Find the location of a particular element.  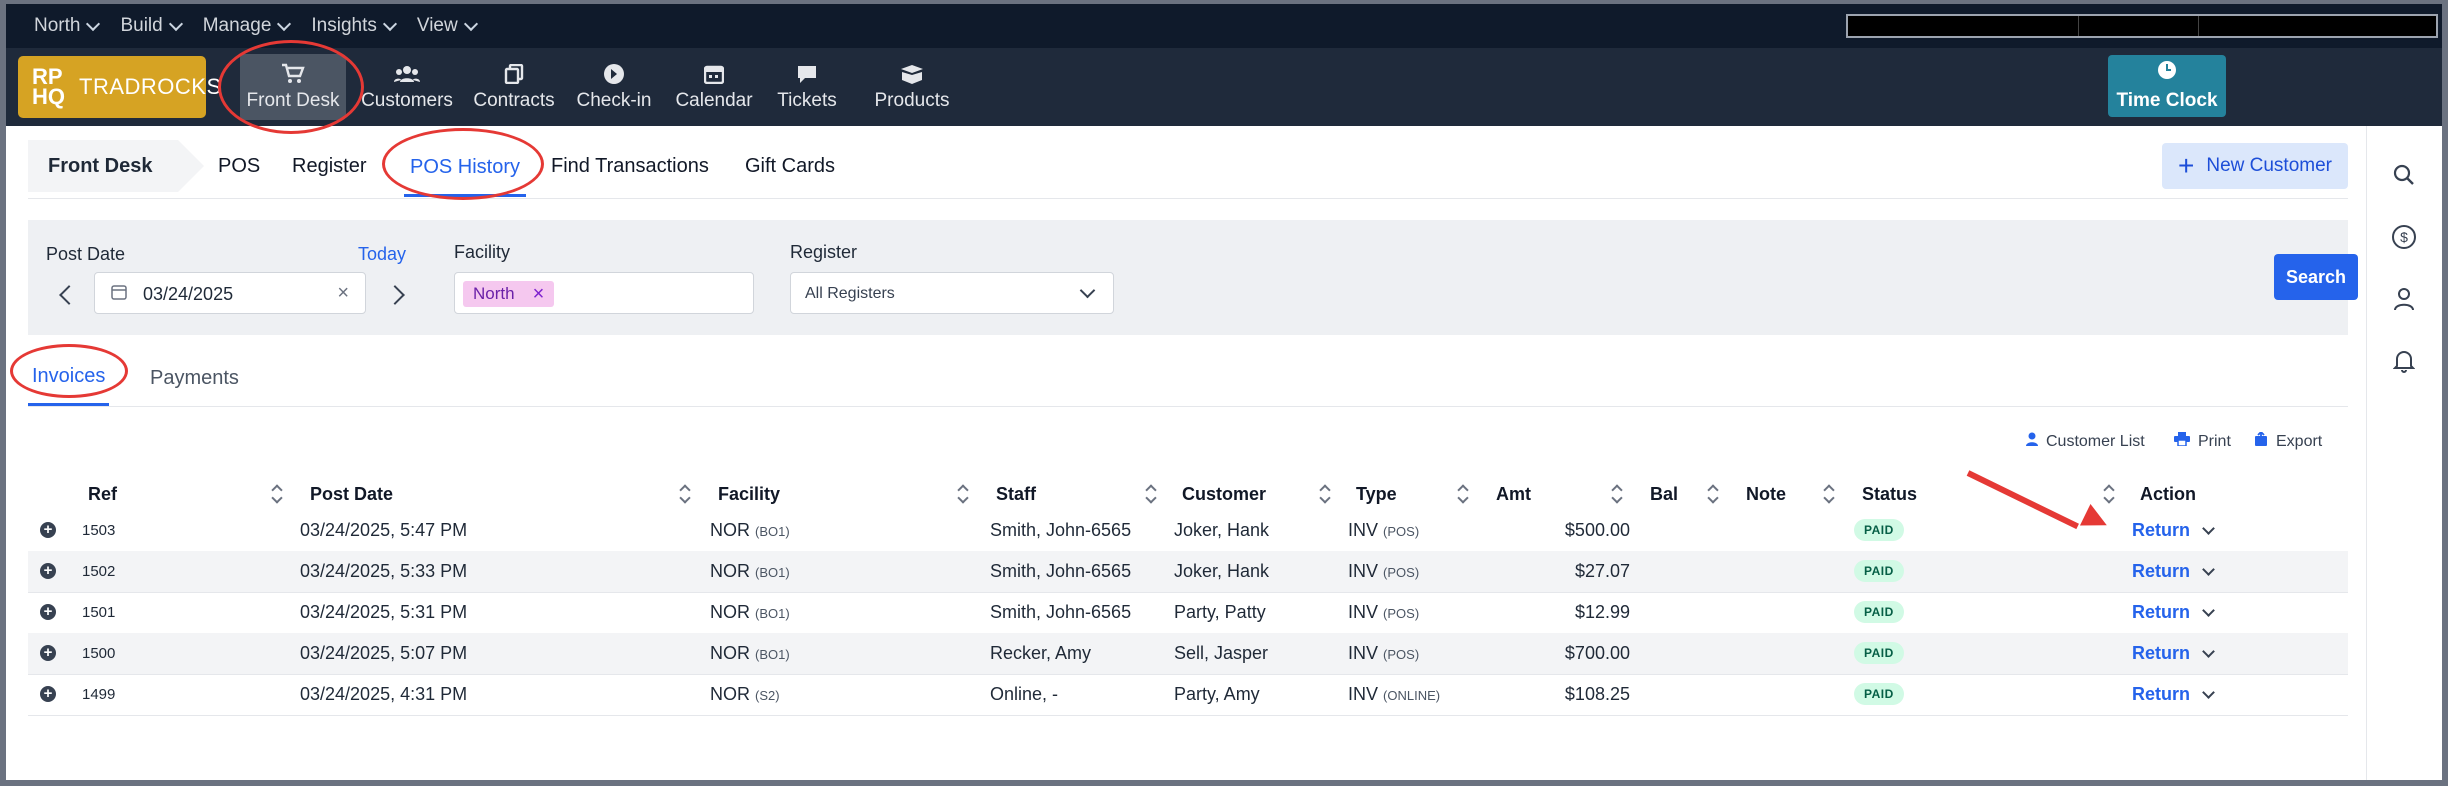

global-search-bar is located at coordinates (2142, 26).